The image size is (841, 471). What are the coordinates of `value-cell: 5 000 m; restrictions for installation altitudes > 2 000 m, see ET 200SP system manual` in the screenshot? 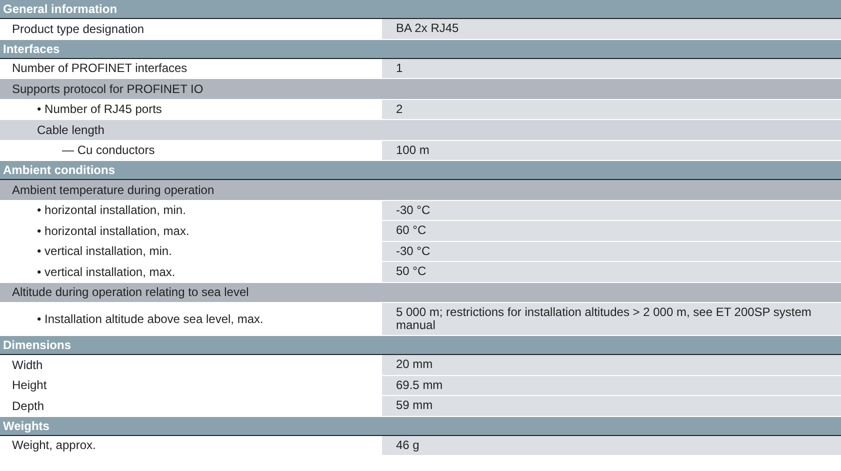 It's located at (611, 319).